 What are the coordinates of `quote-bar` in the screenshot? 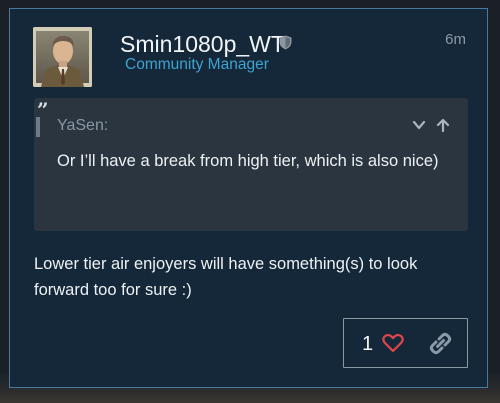 It's located at (38, 127).